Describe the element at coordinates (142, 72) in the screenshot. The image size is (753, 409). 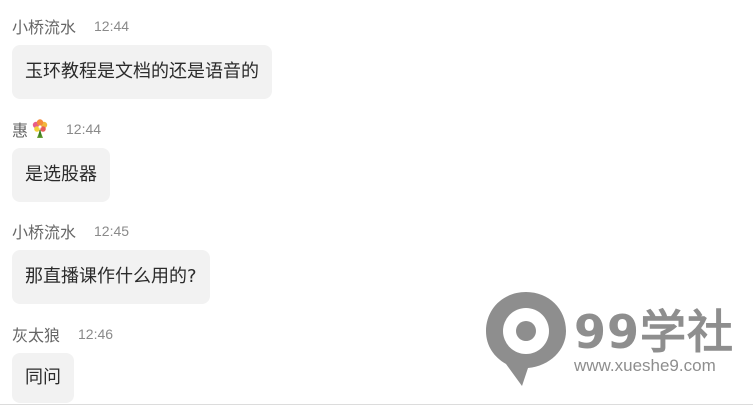
I see `message-bubble: 玉环教程是文档的还是语音的` at that location.